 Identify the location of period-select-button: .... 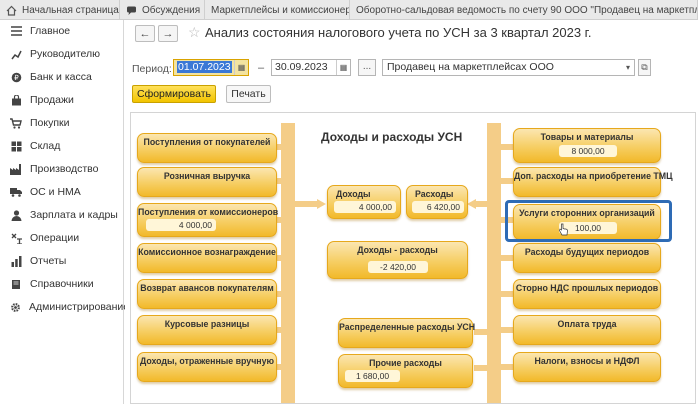
(367, 67).